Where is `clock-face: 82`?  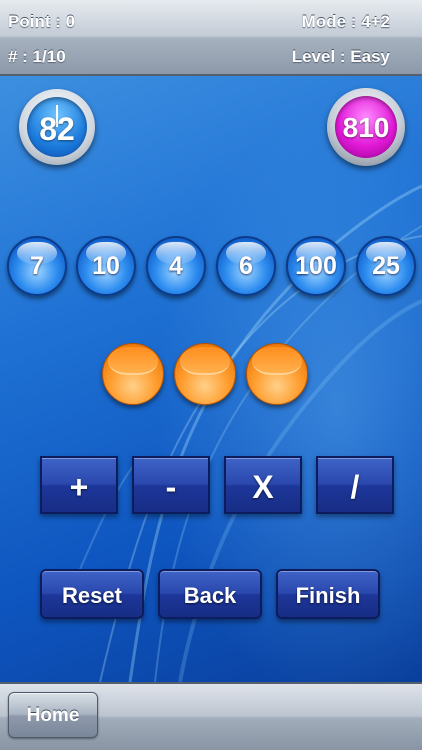
clock-face: 82 is located at coordinates (57, 127).